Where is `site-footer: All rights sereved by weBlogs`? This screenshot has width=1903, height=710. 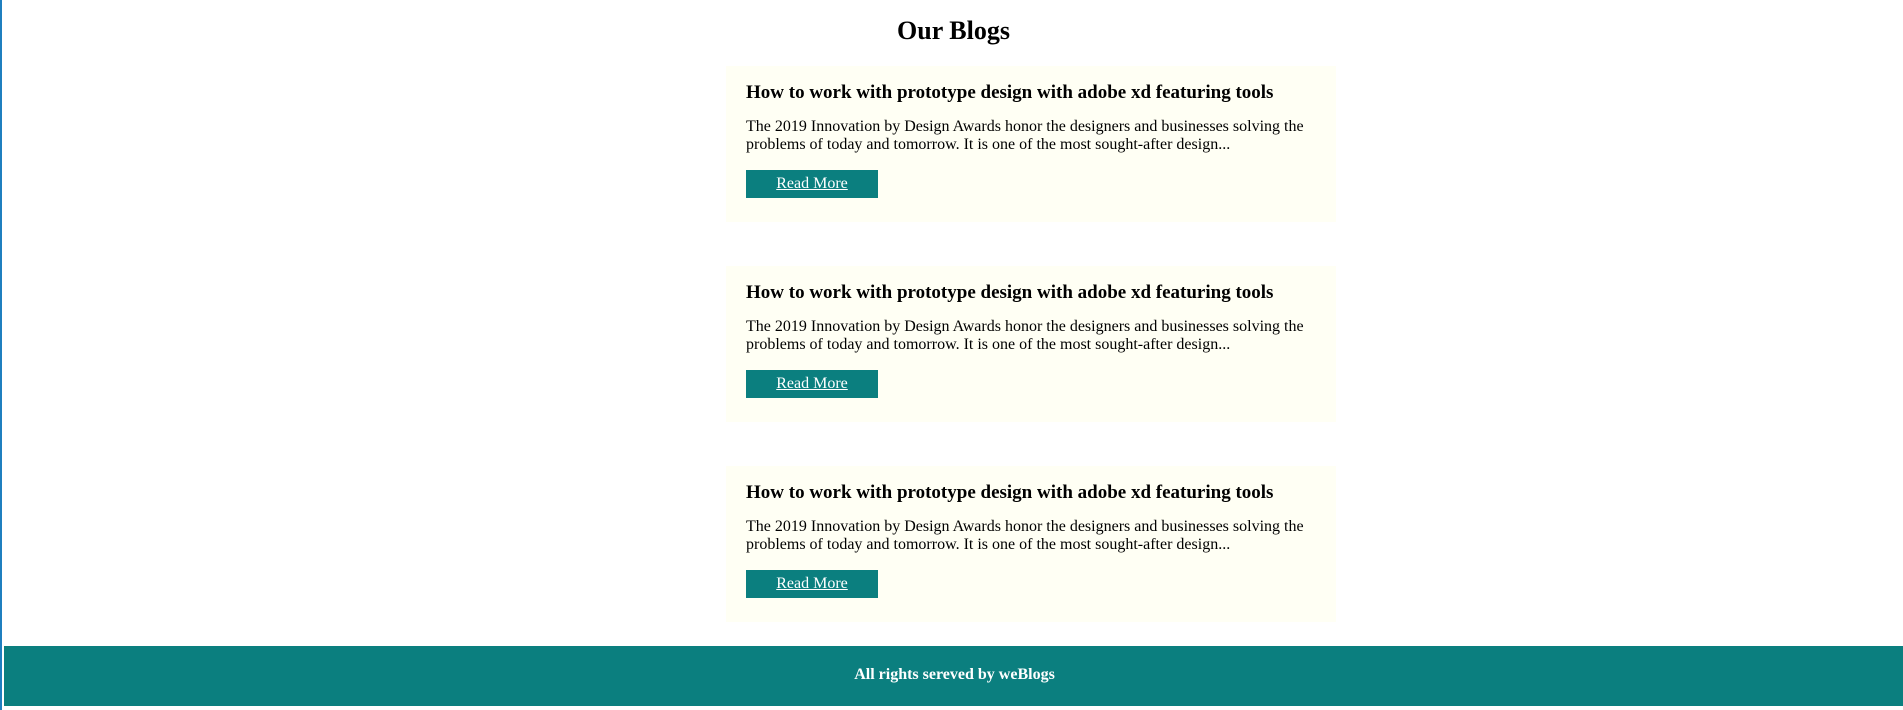 site-footer: All rights sereved by weBlogs is located at coordinates (953, 676).